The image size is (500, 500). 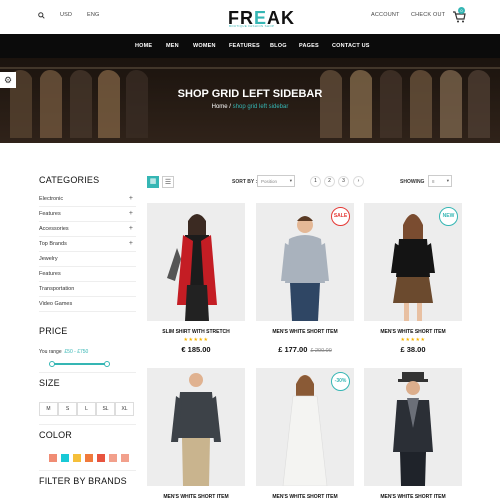 I want to click on category-label: Video Games, so click(x=56, y=304).